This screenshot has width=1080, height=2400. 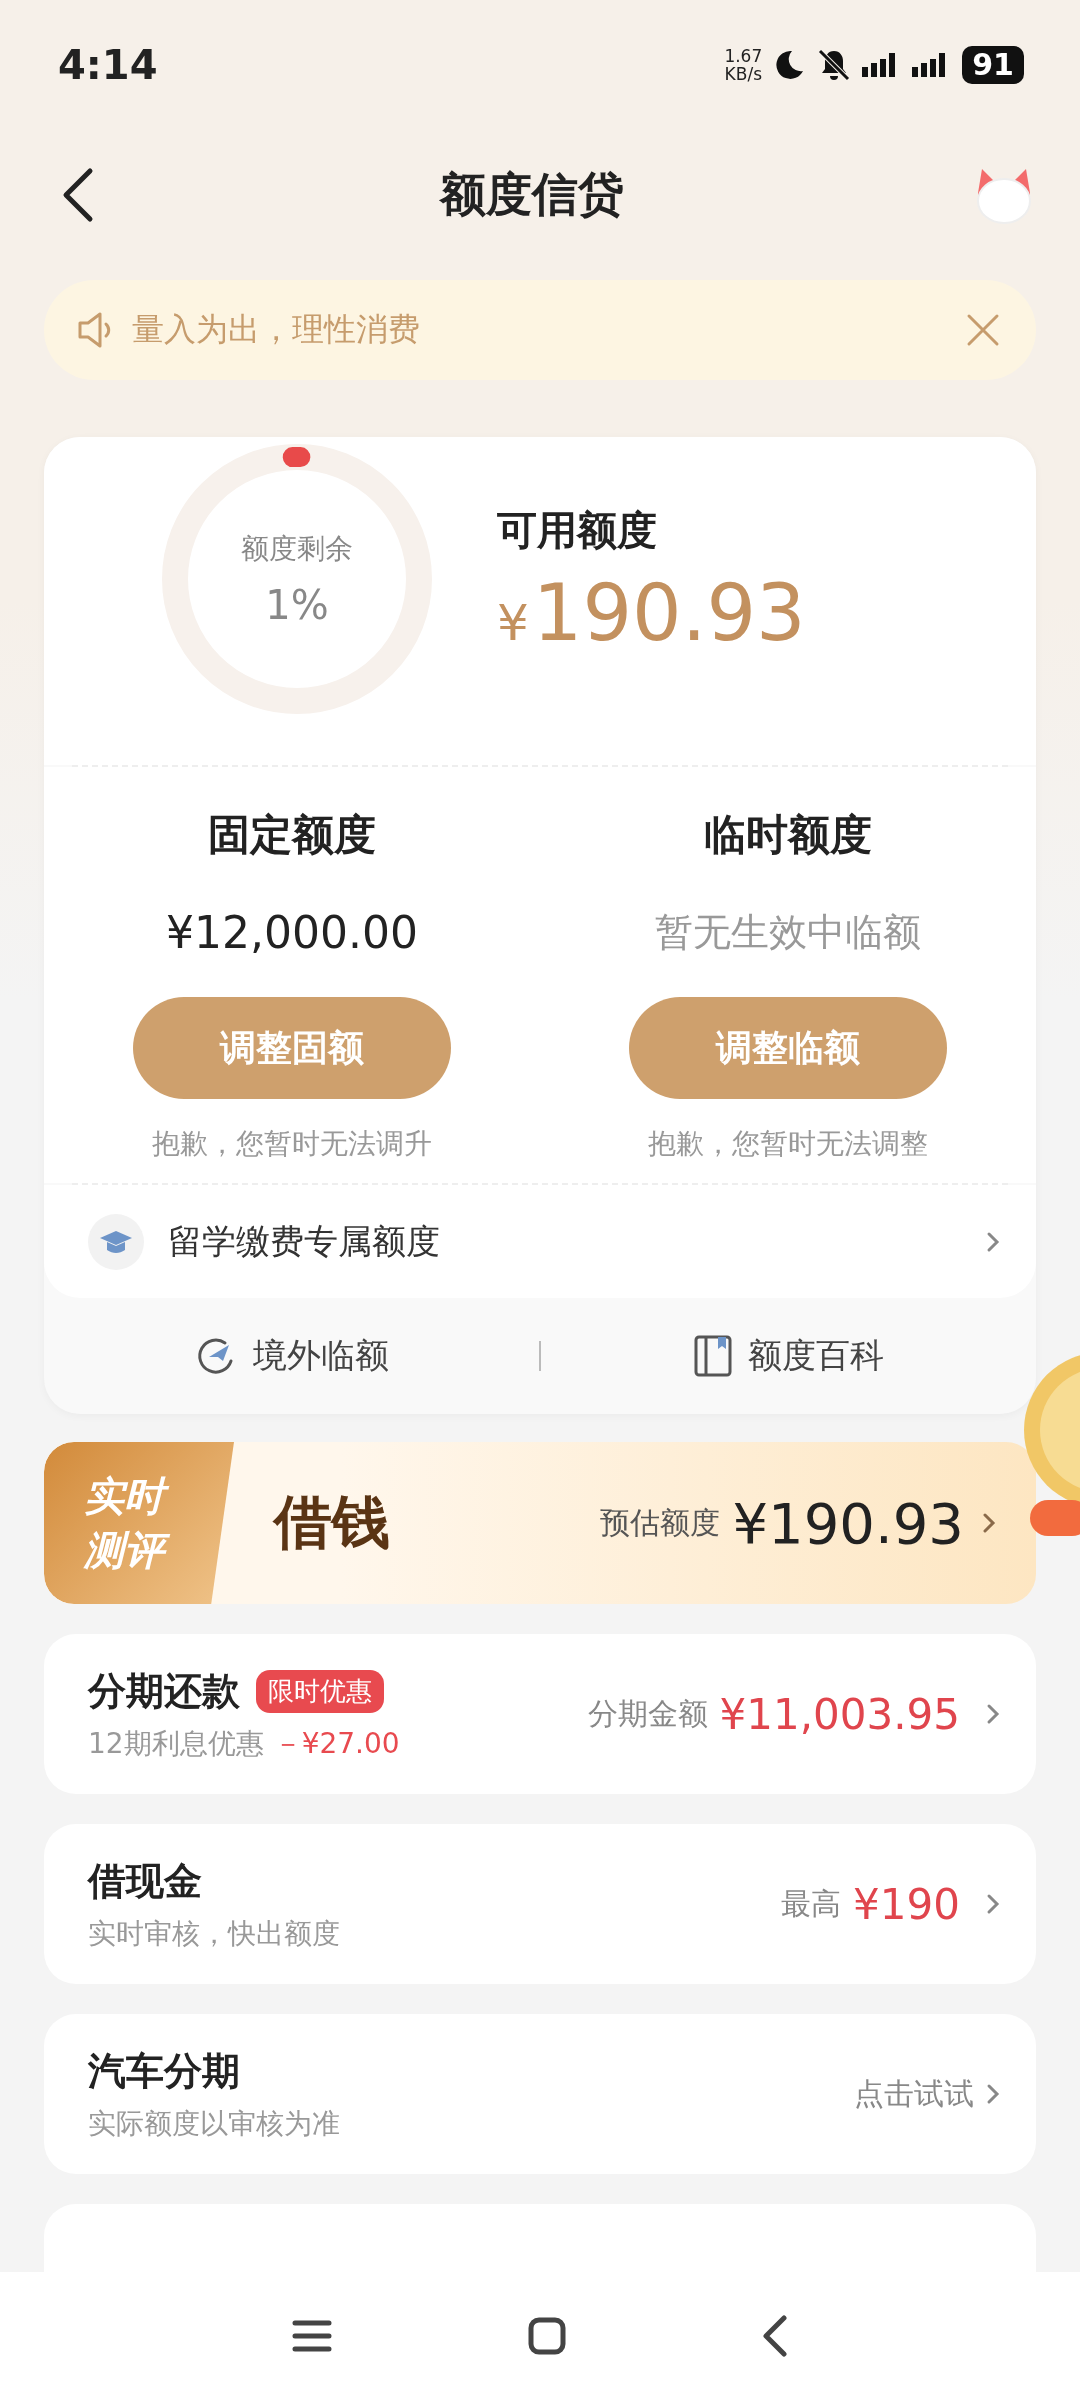 What do you see at coordinates (647, 1713) in the screenshot?
I see `product-label: 分期金额` at bounding box center [647, 1713].